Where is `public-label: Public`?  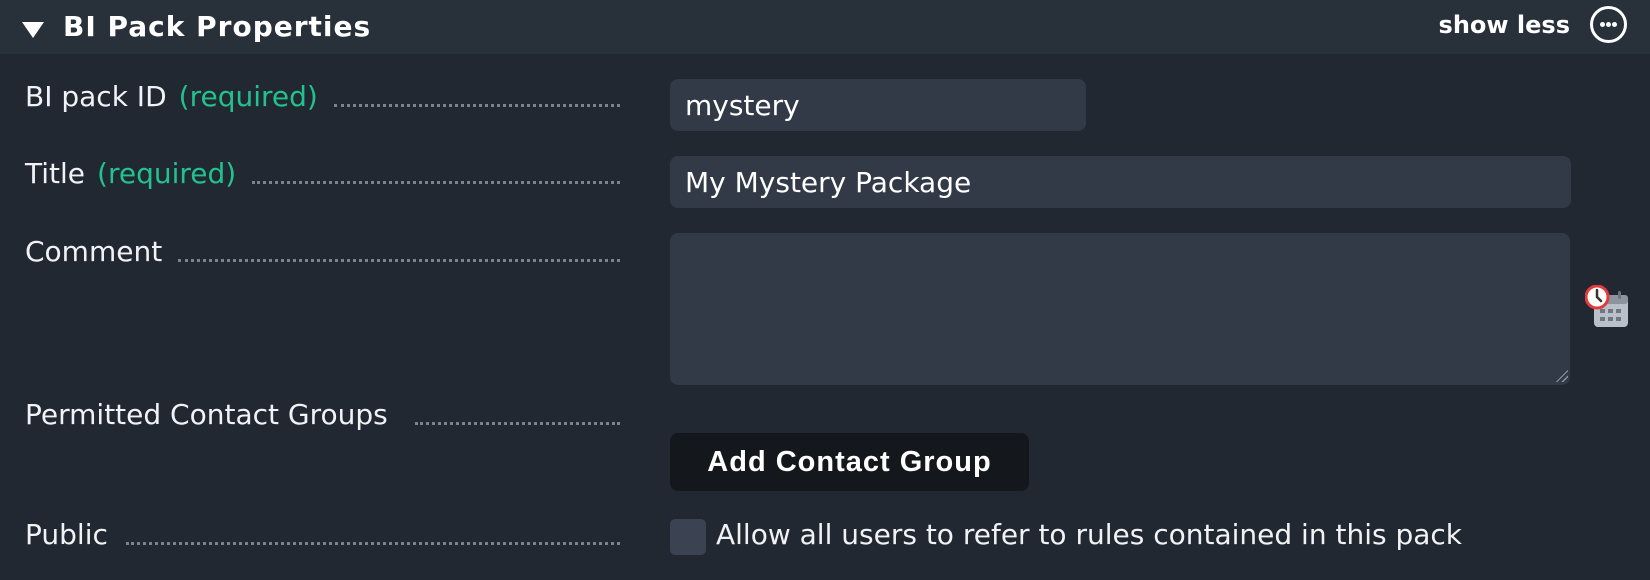 public-label: Public is located at coordinates (66, 534).